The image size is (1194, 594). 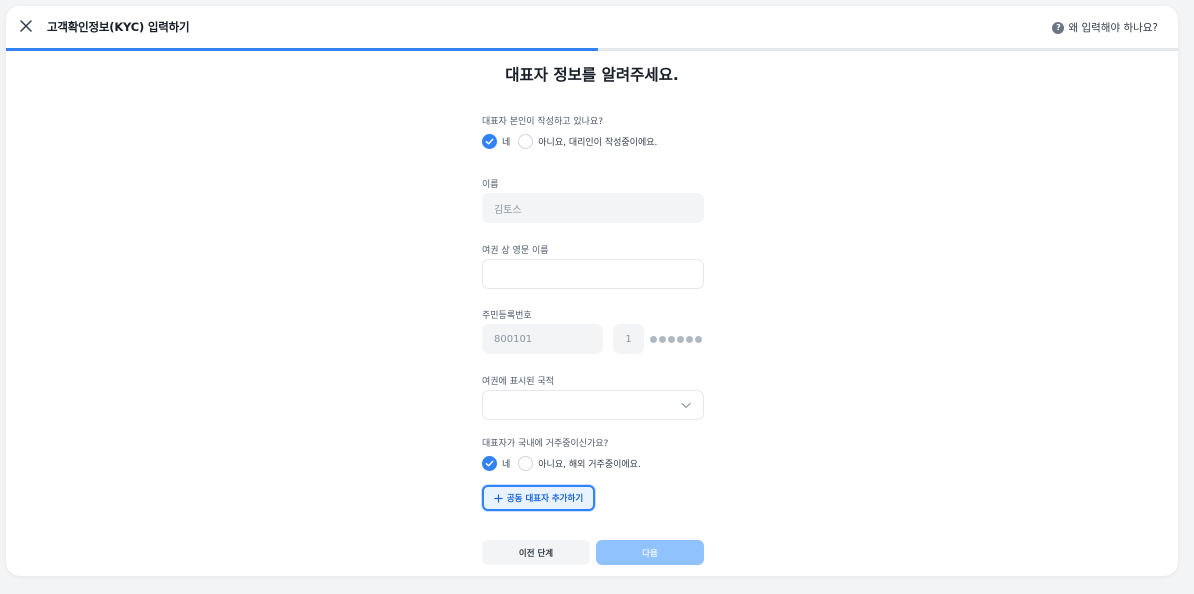 I want to click on close-icon, so click(x=26, y=26).